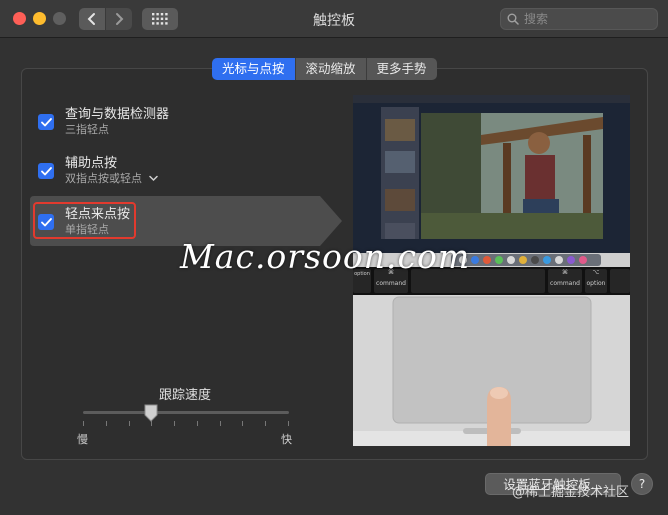 The image size is (668, 515). What do you see at coordinates (103, 178) in the screenshot?
I see `option-subtitle: 双指点按或轻点` at bounding box center [103, 178].